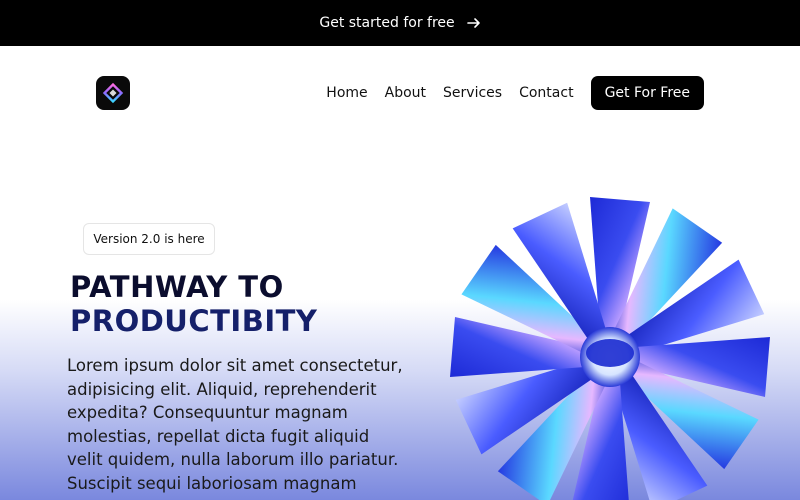  Describe the element at coordinates (194, 321) in the screenshot. I see `hero-title-line2: PRODUCTIBITY` at that location.